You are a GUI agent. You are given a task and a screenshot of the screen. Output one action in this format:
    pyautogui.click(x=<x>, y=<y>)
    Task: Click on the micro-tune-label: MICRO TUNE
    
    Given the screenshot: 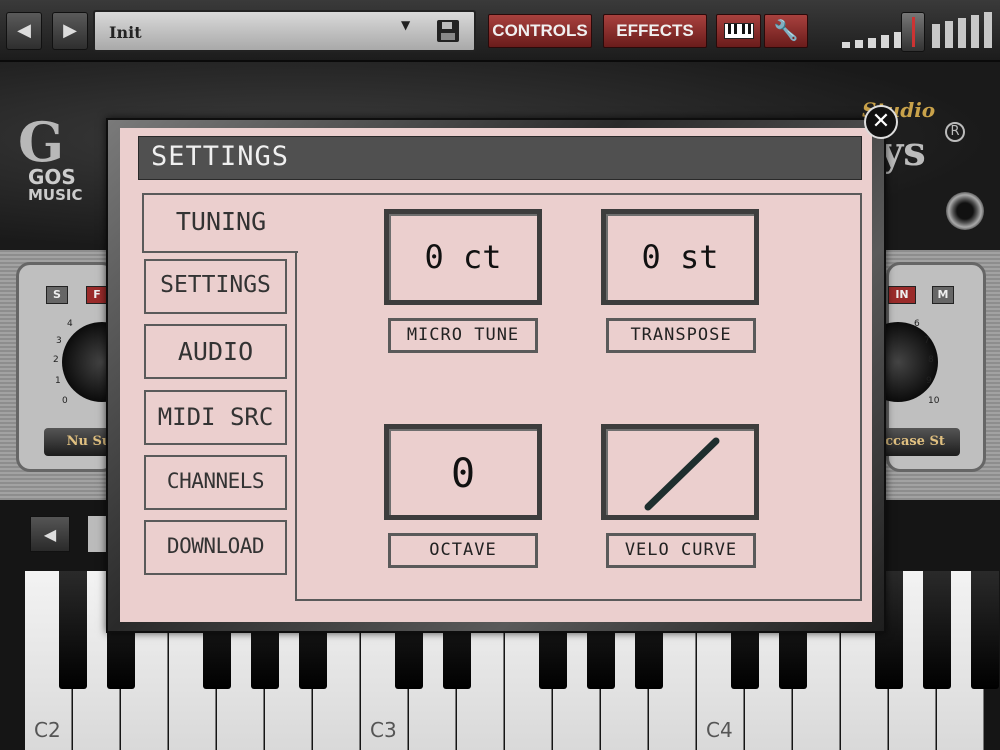 What is the action you would take?
    pyautogui.click(x=463, y=335)
    